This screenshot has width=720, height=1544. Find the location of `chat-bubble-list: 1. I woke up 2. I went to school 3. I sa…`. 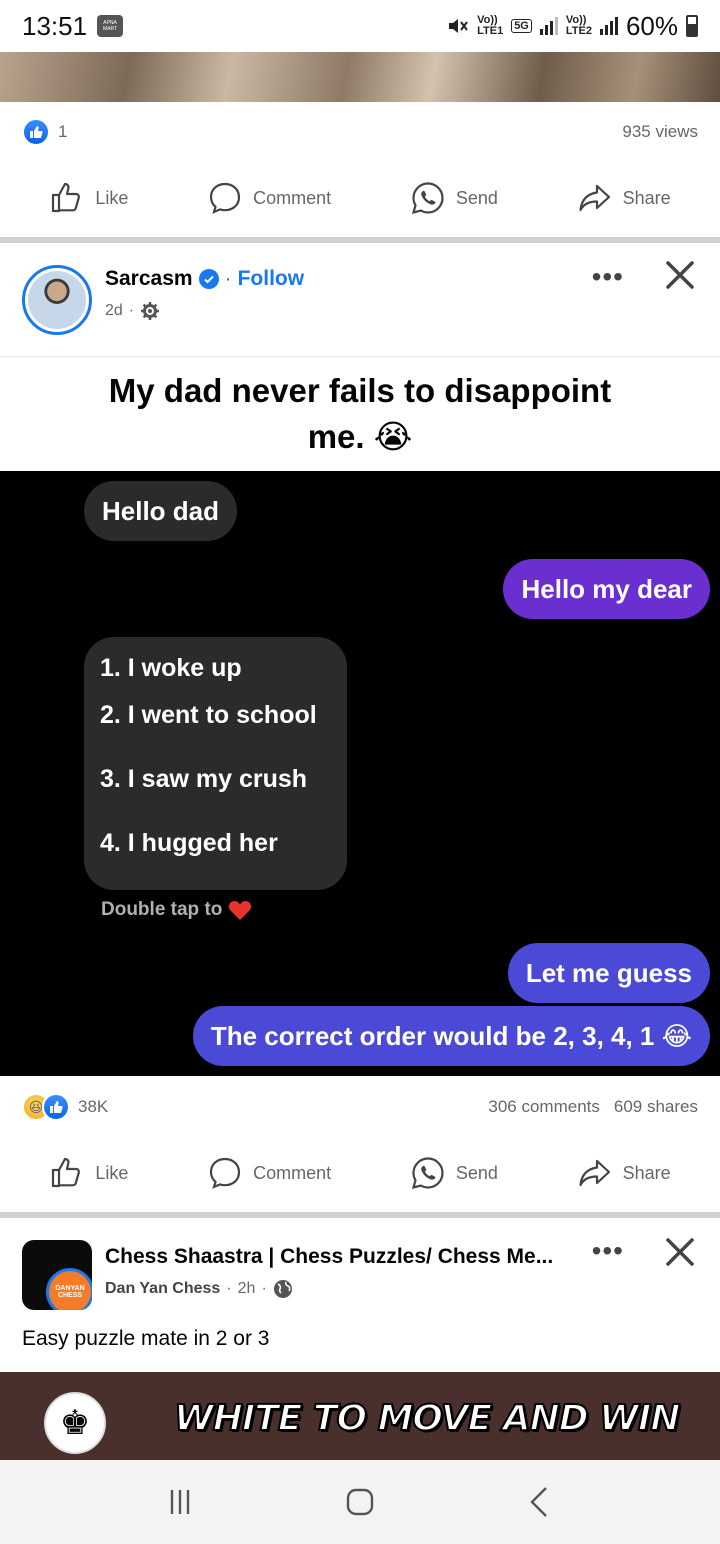

chat-bubble-list: 1. I woke up 2. I went to school 3. I sa… is located at coordinates (215, 763).